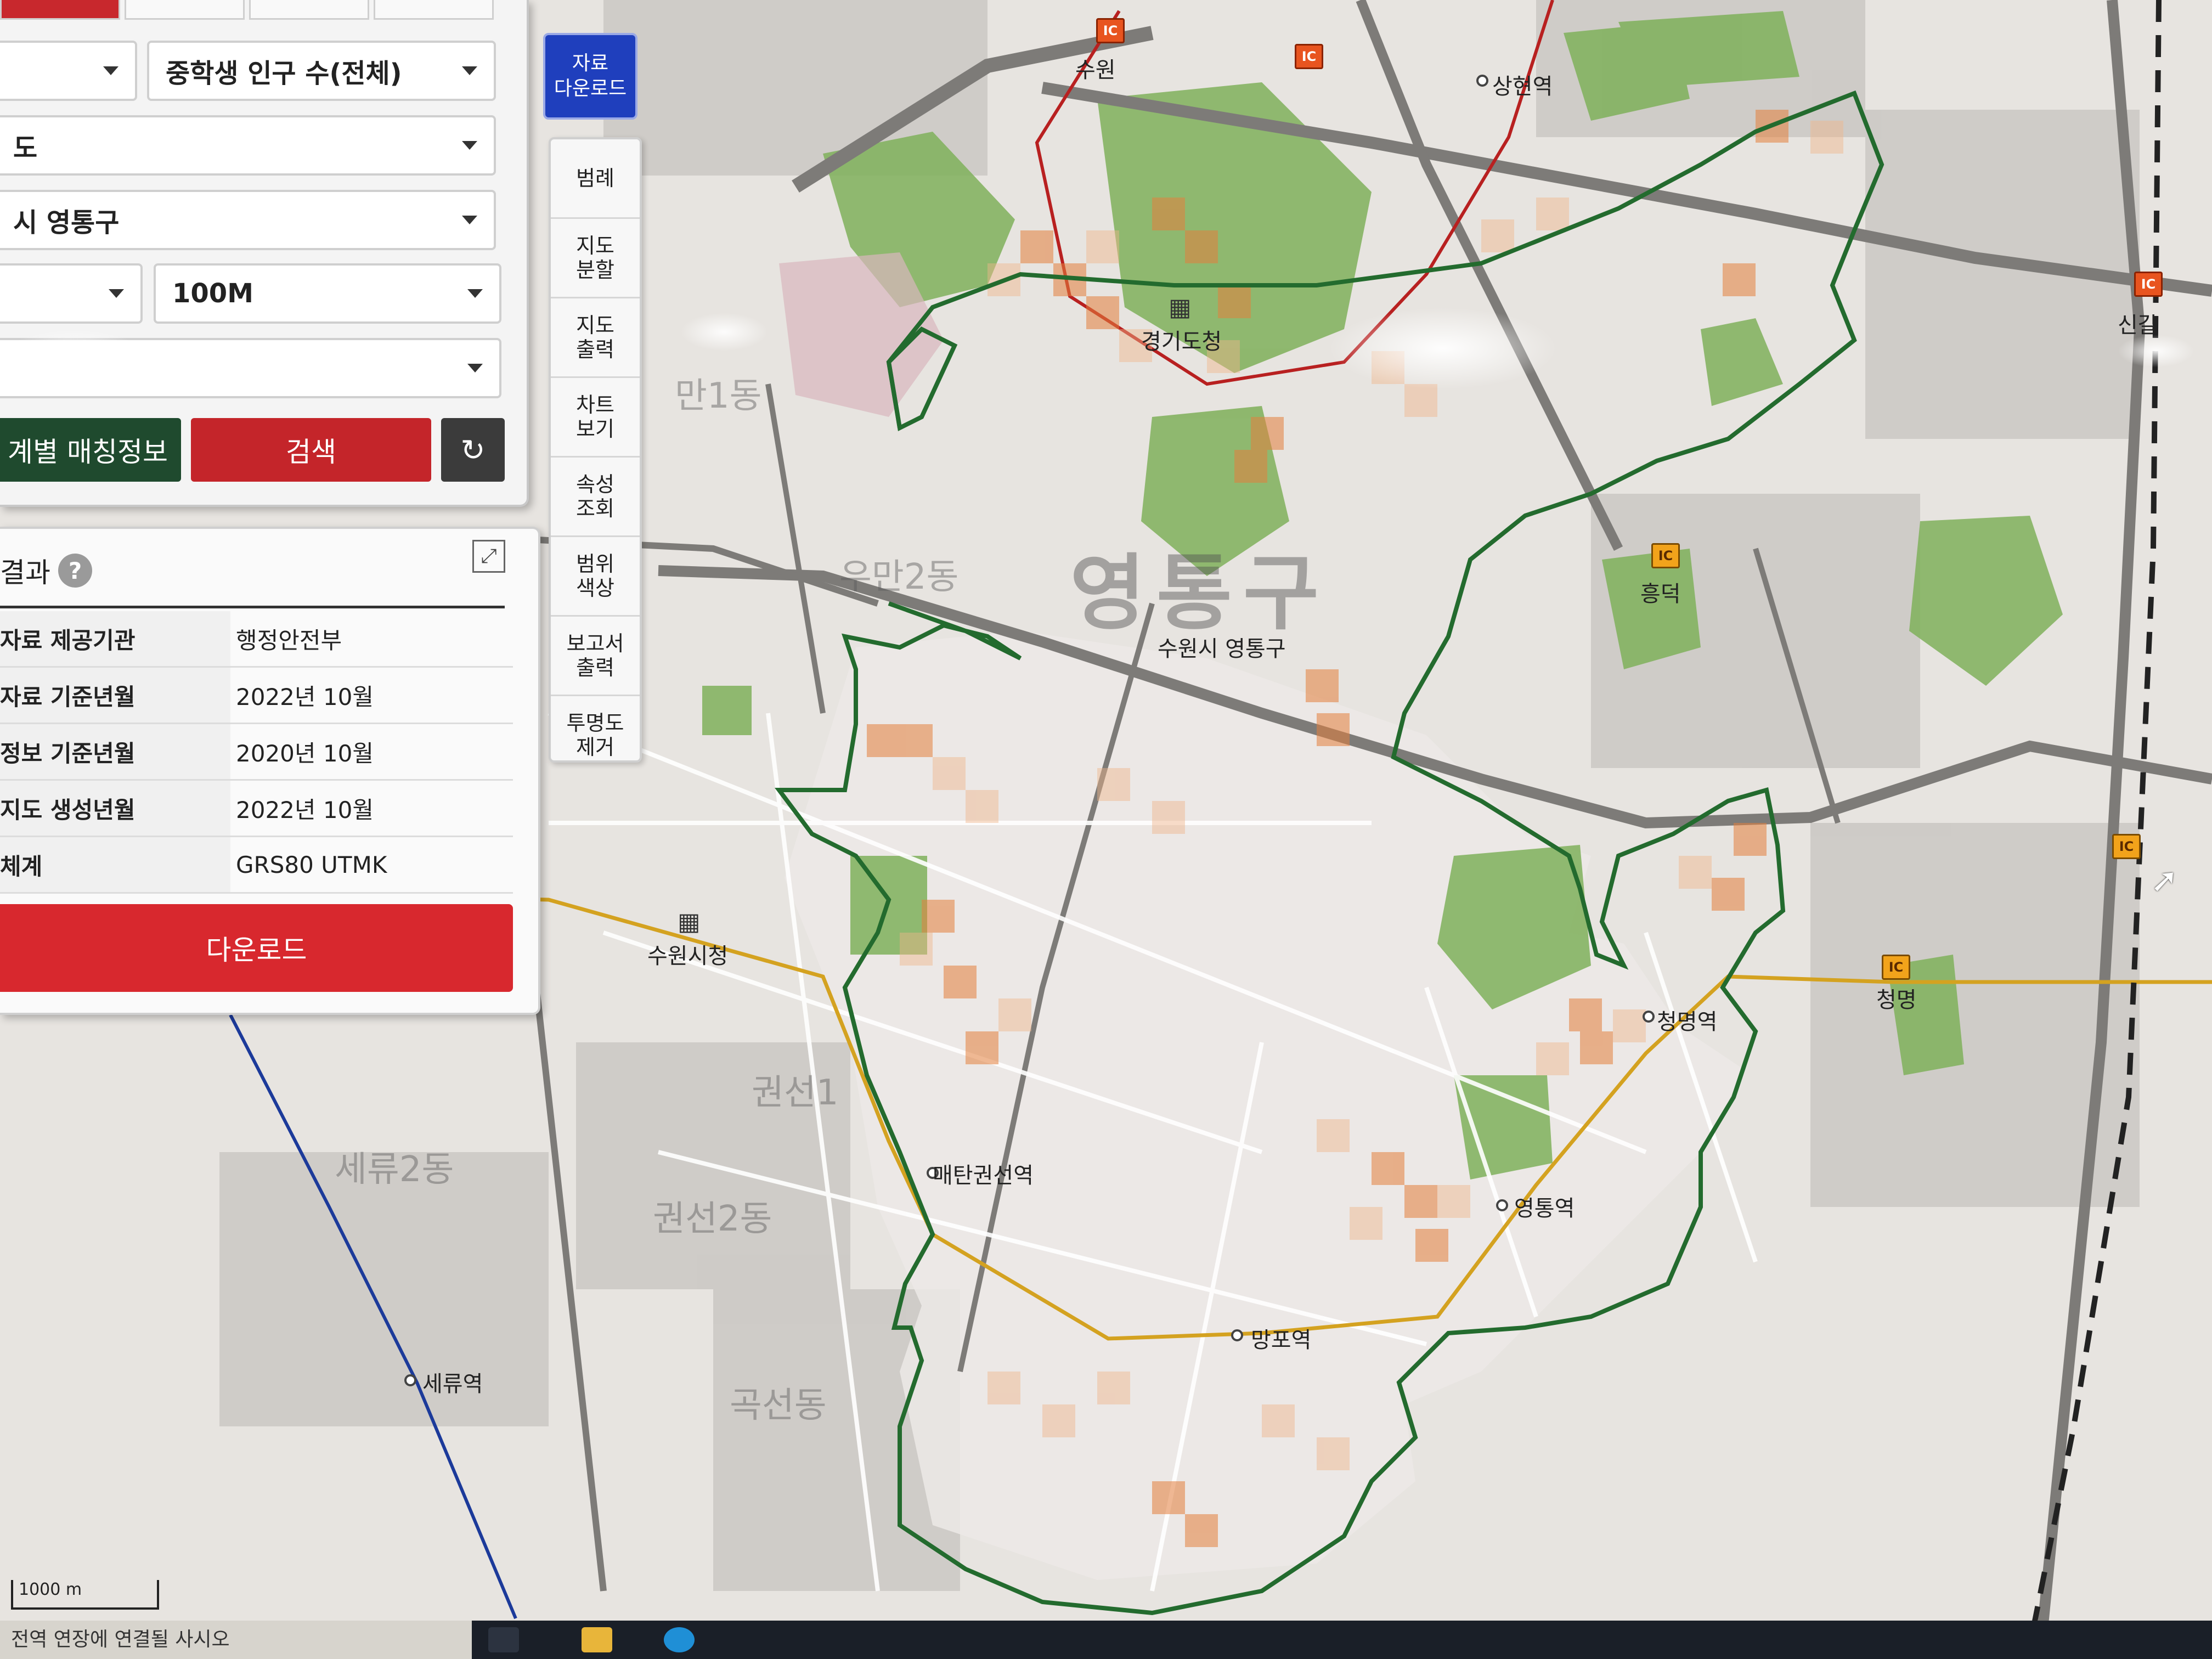 The width and height of the screenshot is (2212, 1659). Describe the element at coordinates (66, 222) in the screenshot. I see `district-select-value: 시 영통구` at that location.